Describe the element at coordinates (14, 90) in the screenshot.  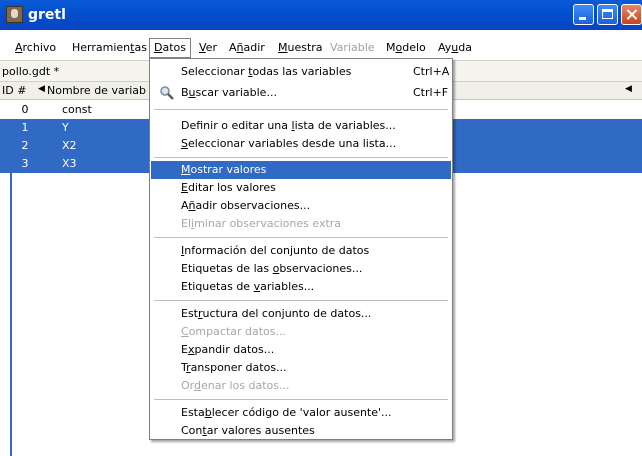
I see `column-header-id: ID #` at that location.